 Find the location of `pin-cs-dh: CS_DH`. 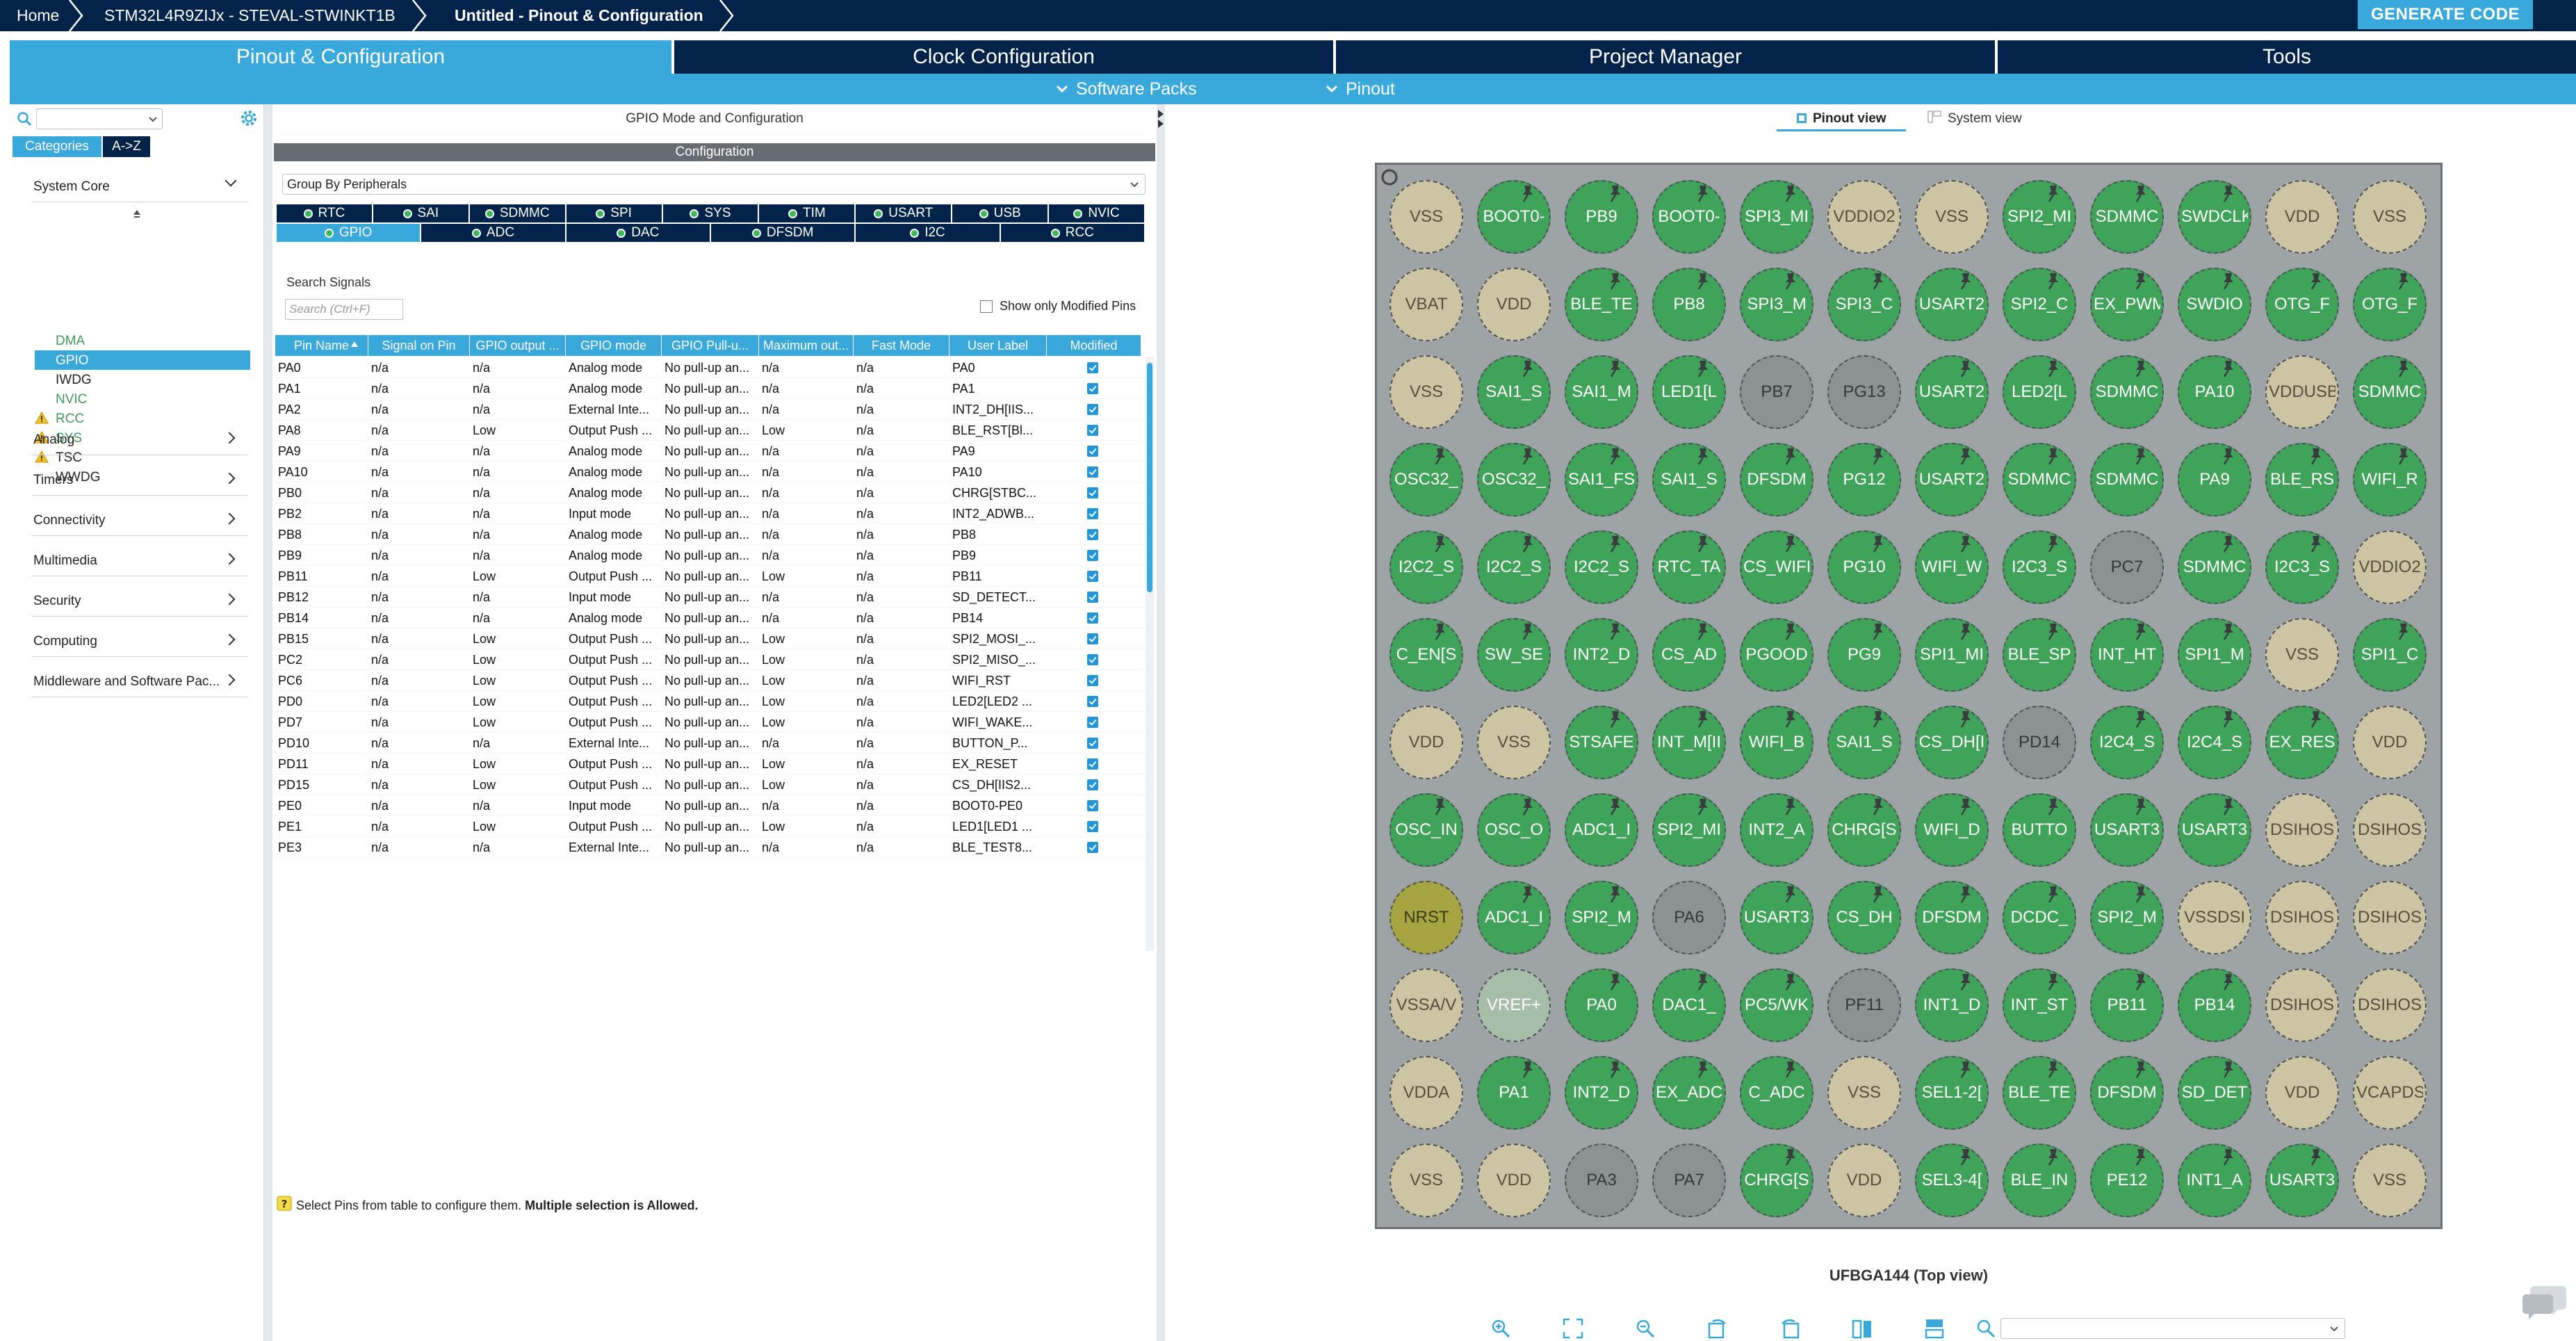

pin-cs-dh: CS_DH is located at coordinates (1864, 918).